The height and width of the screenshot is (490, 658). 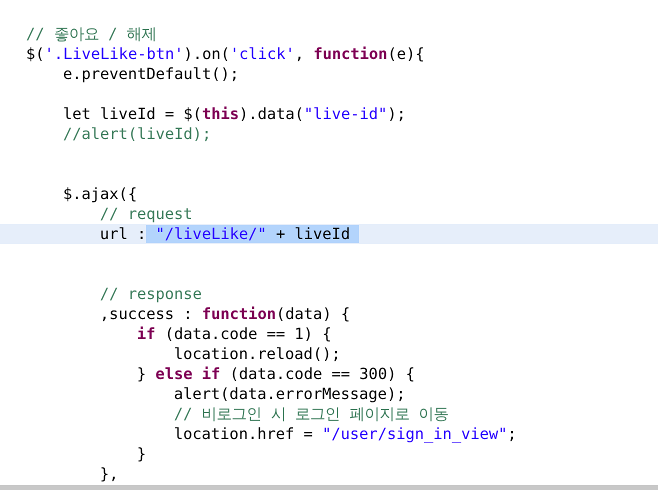 I want to click on code-line: let liveId = $(this).data("live-id");, so click(x=234, y=114).